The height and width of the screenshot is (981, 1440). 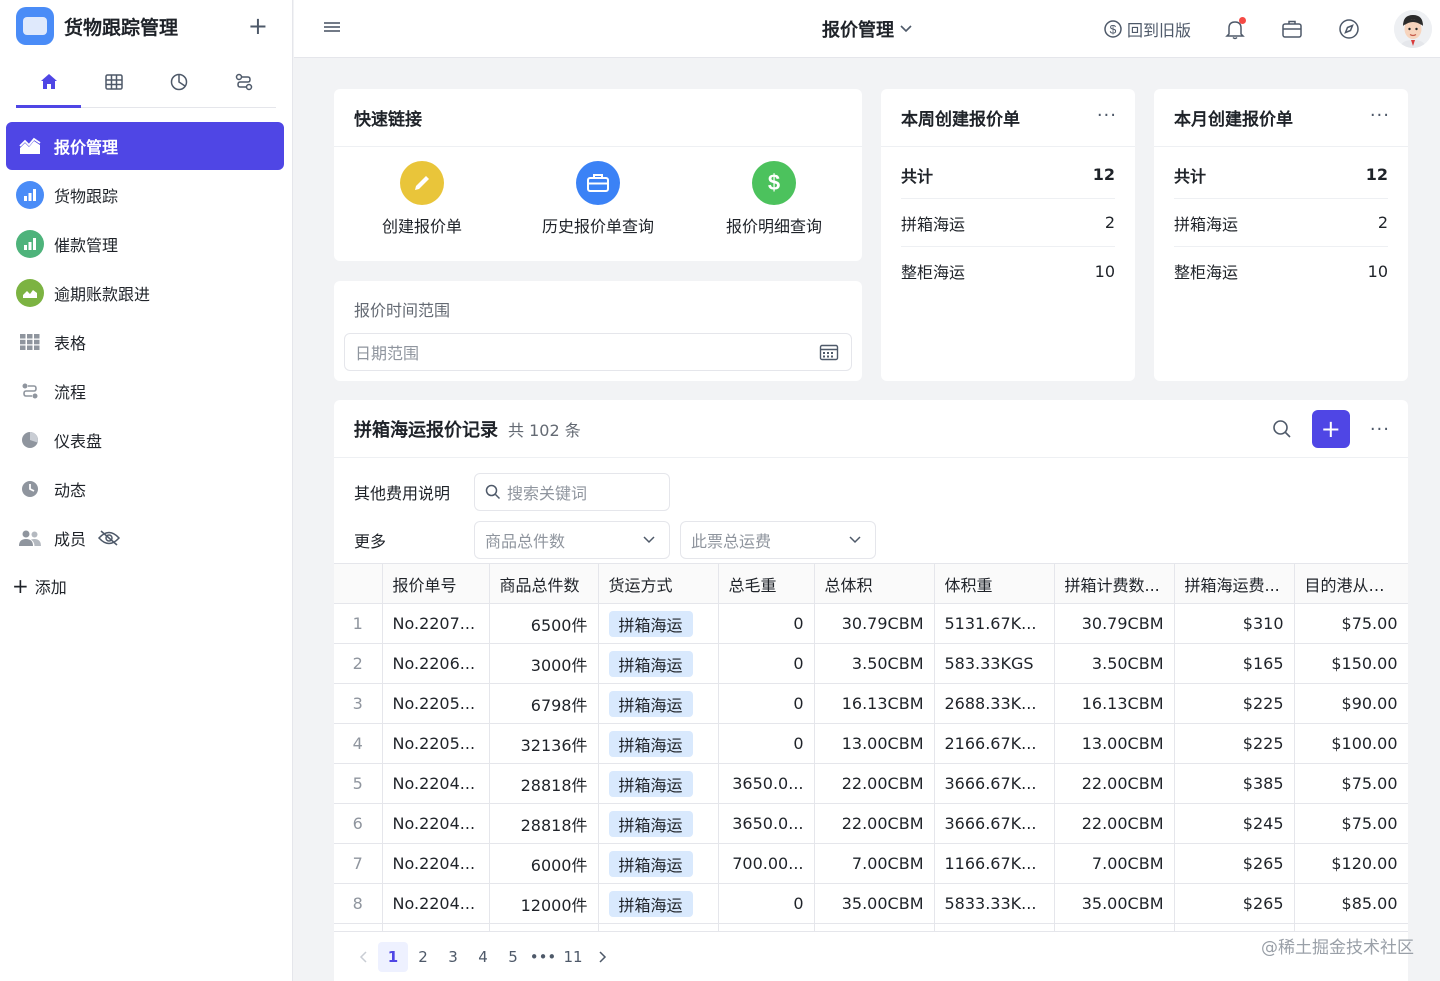 I want to click on bar-chart-icon, so click(x=30, y=244).